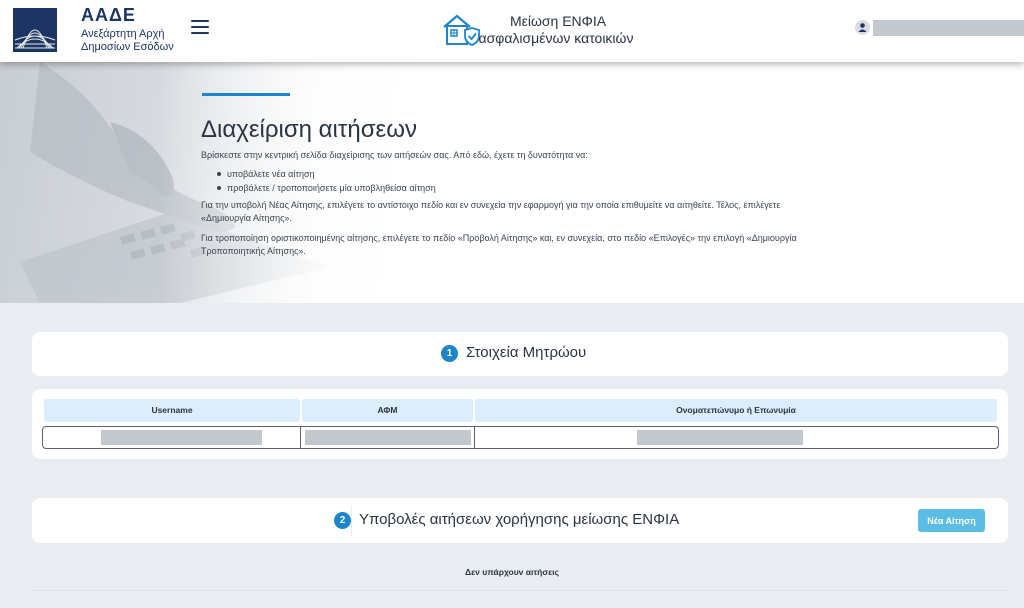  What do you see at coordinates (181, 437) in the screenshot?
I see `username-redacted` at bounding box center [181, 437].